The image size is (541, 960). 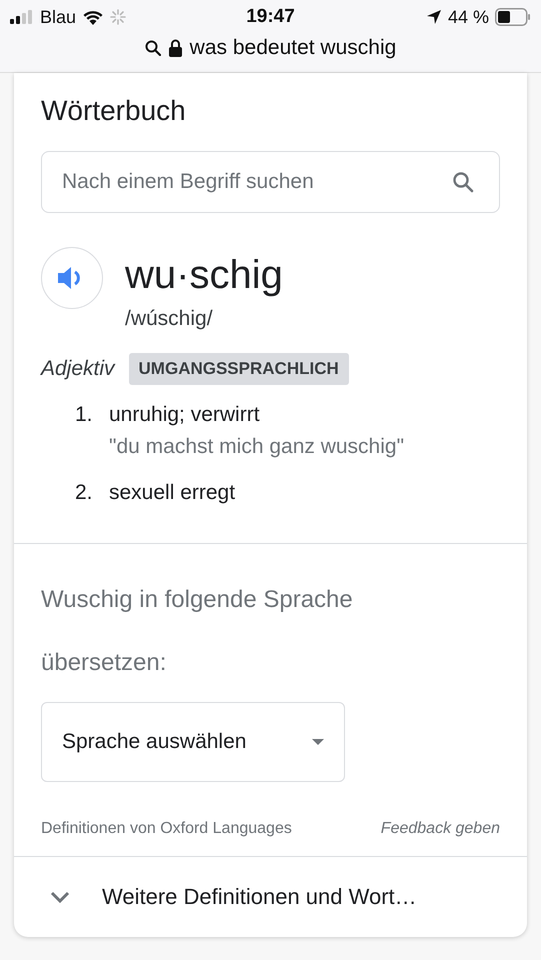 I want to click on card-title: Wörterbuch, so click(x=114, y=111).